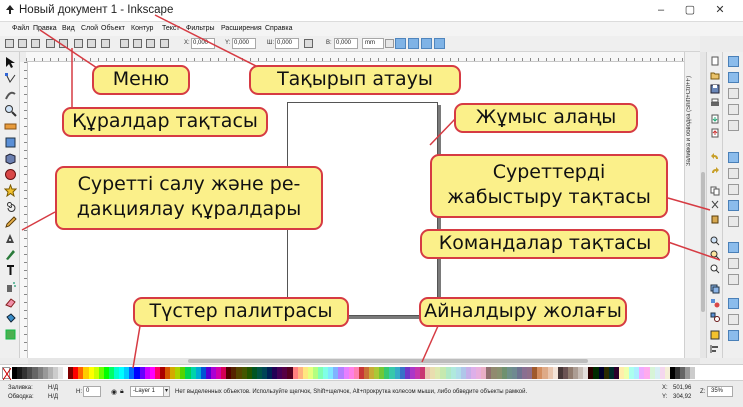  Describe the element at coordinates (413, 43) in the screenshot. I see `scale-corners-button` at that location.